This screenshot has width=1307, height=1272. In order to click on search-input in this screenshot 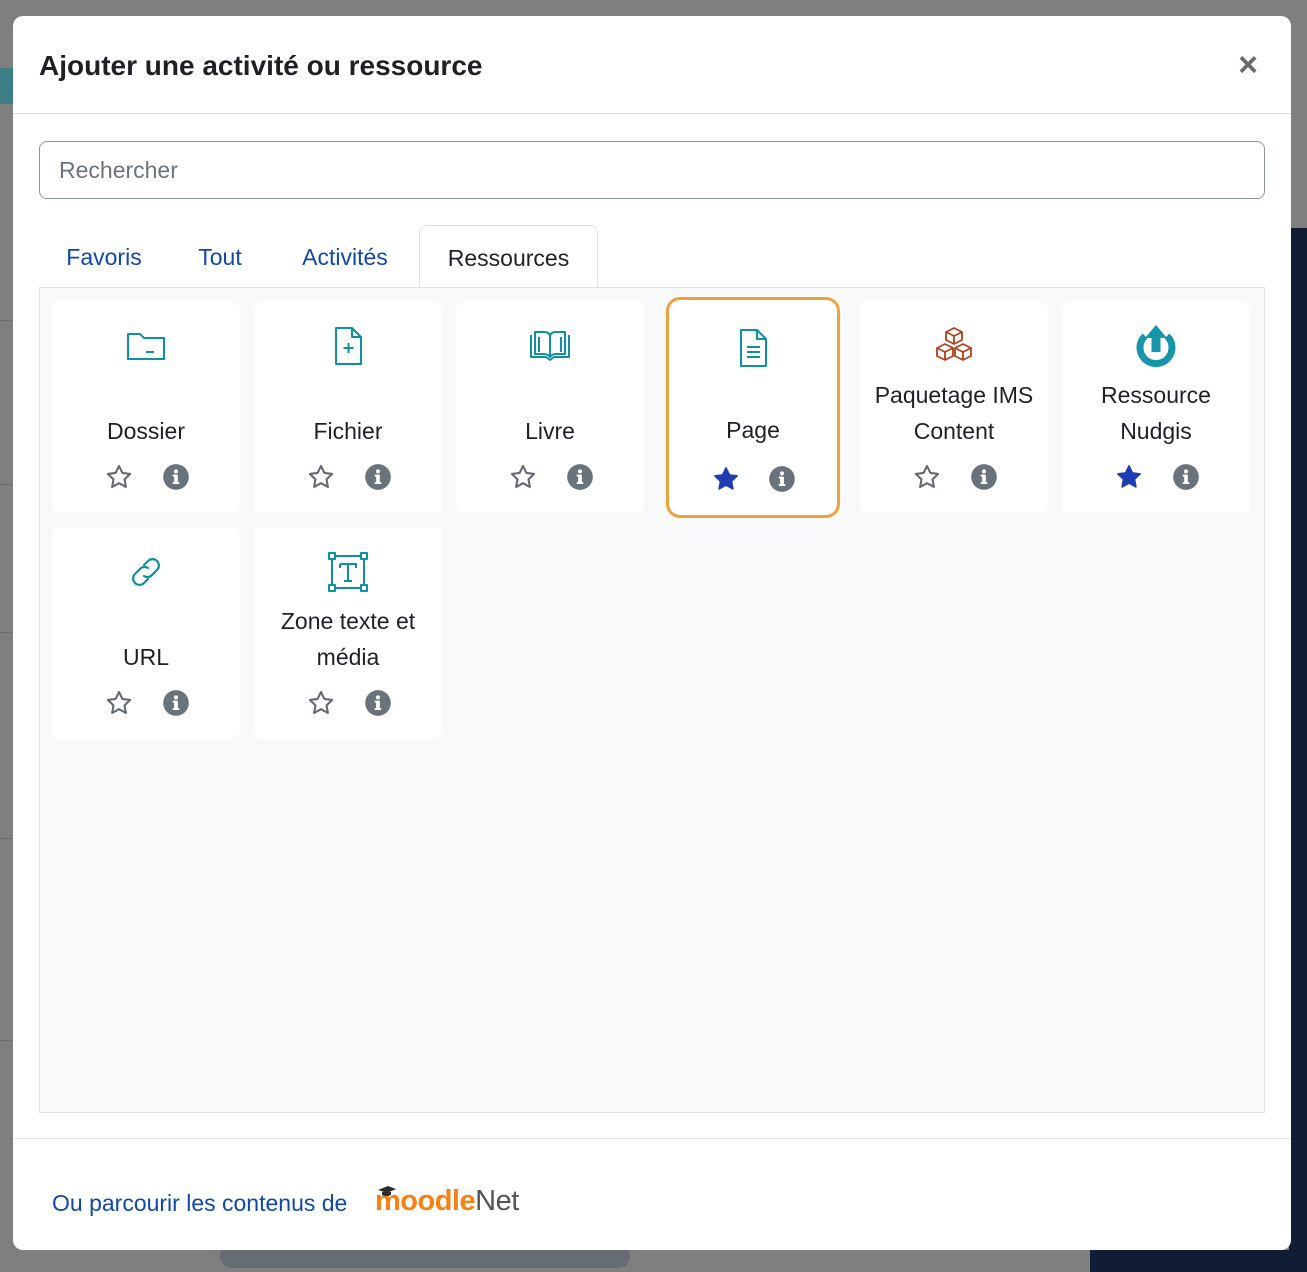, I will do `click(652, 170)`.